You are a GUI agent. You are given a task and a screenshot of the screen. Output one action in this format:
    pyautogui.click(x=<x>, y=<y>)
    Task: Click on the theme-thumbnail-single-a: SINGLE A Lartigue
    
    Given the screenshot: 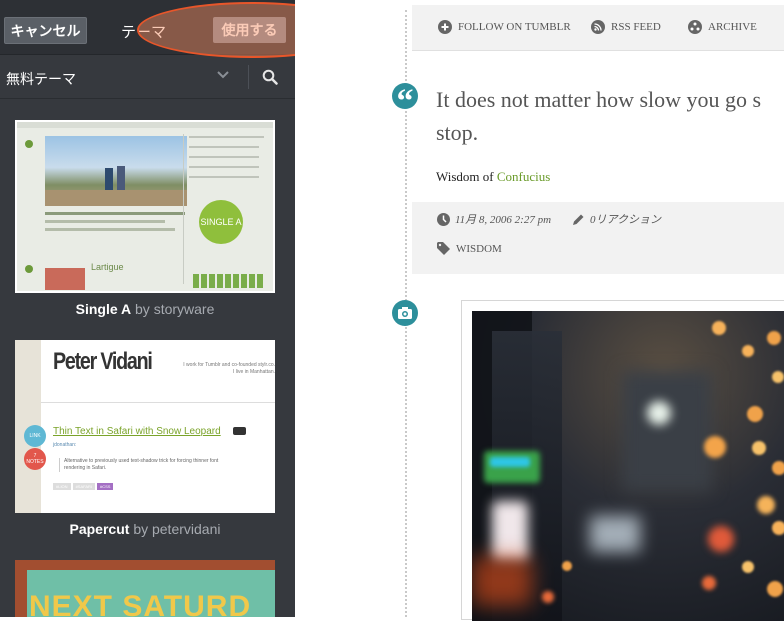 What is the action you would take?
    pyautogui.click(x=145, y=206)
    